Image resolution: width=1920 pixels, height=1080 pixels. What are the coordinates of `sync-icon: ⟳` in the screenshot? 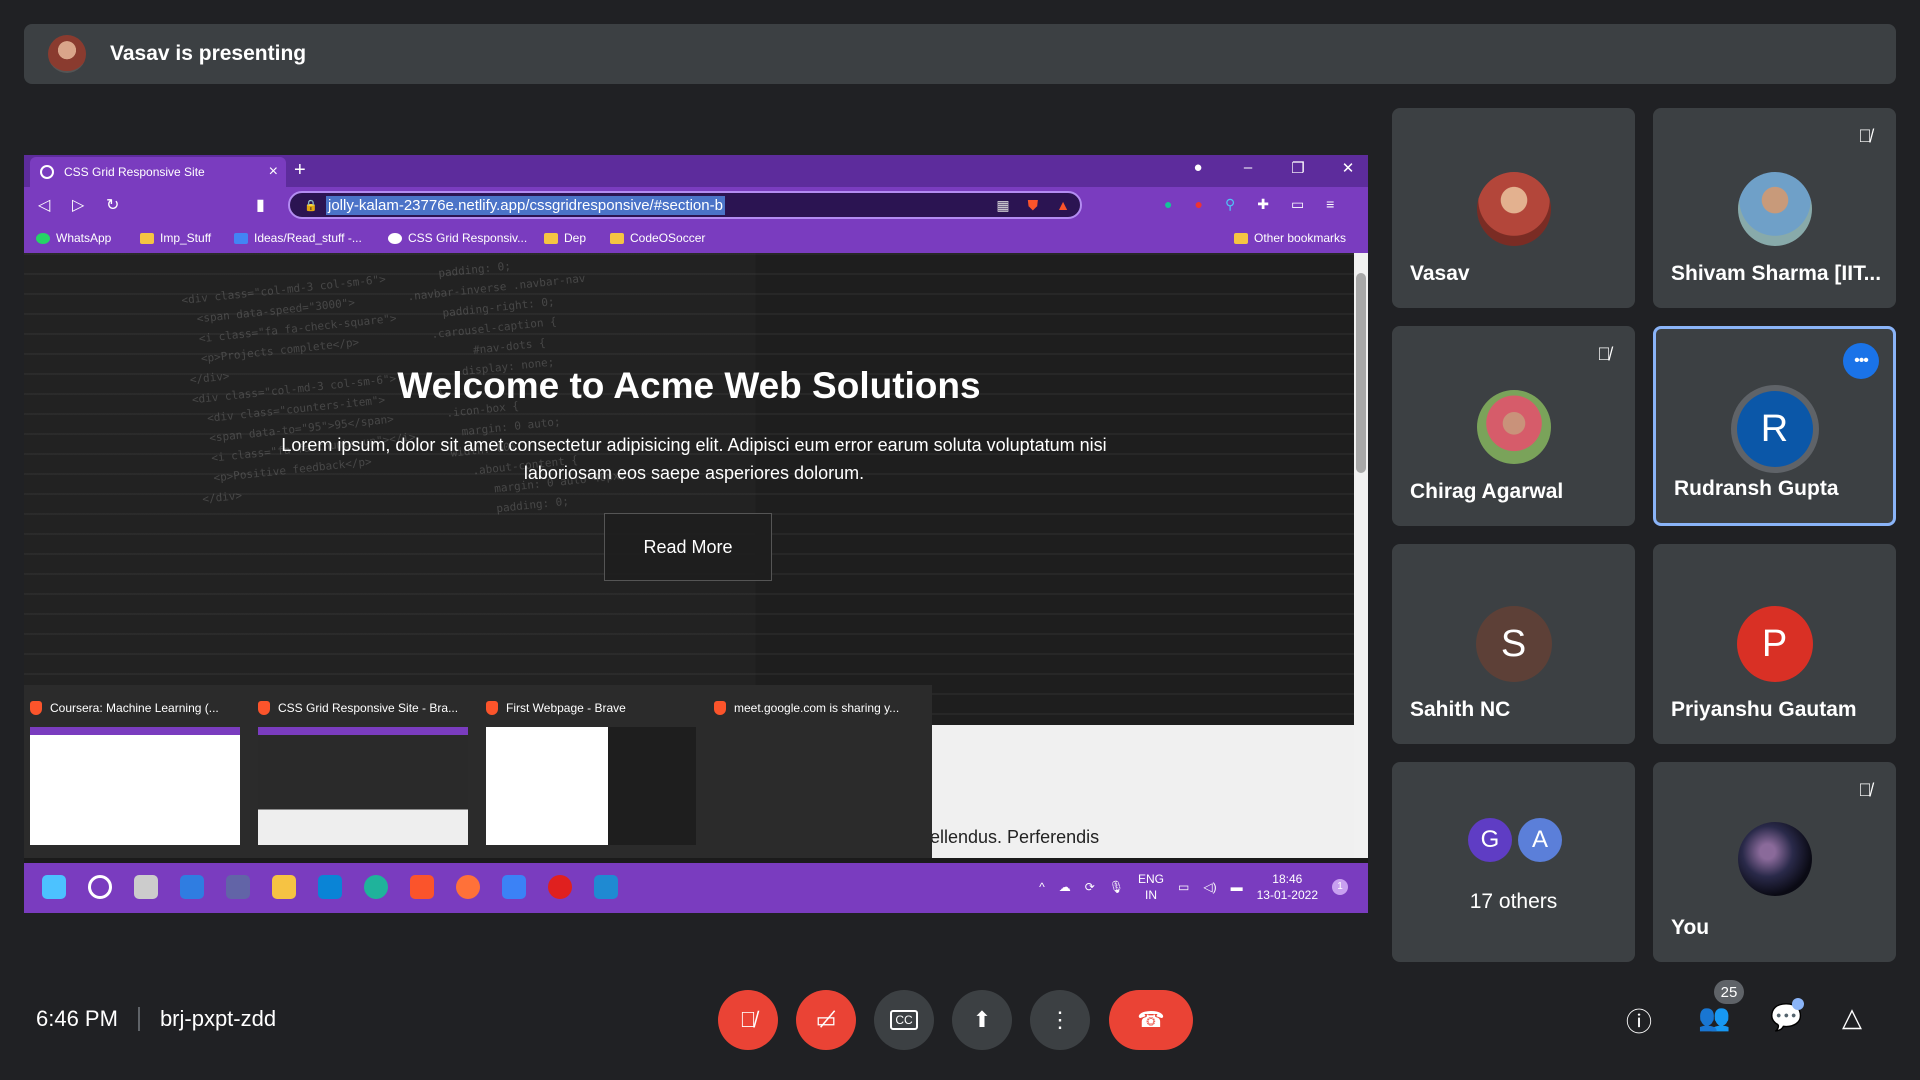 It's located at (1090, 887).